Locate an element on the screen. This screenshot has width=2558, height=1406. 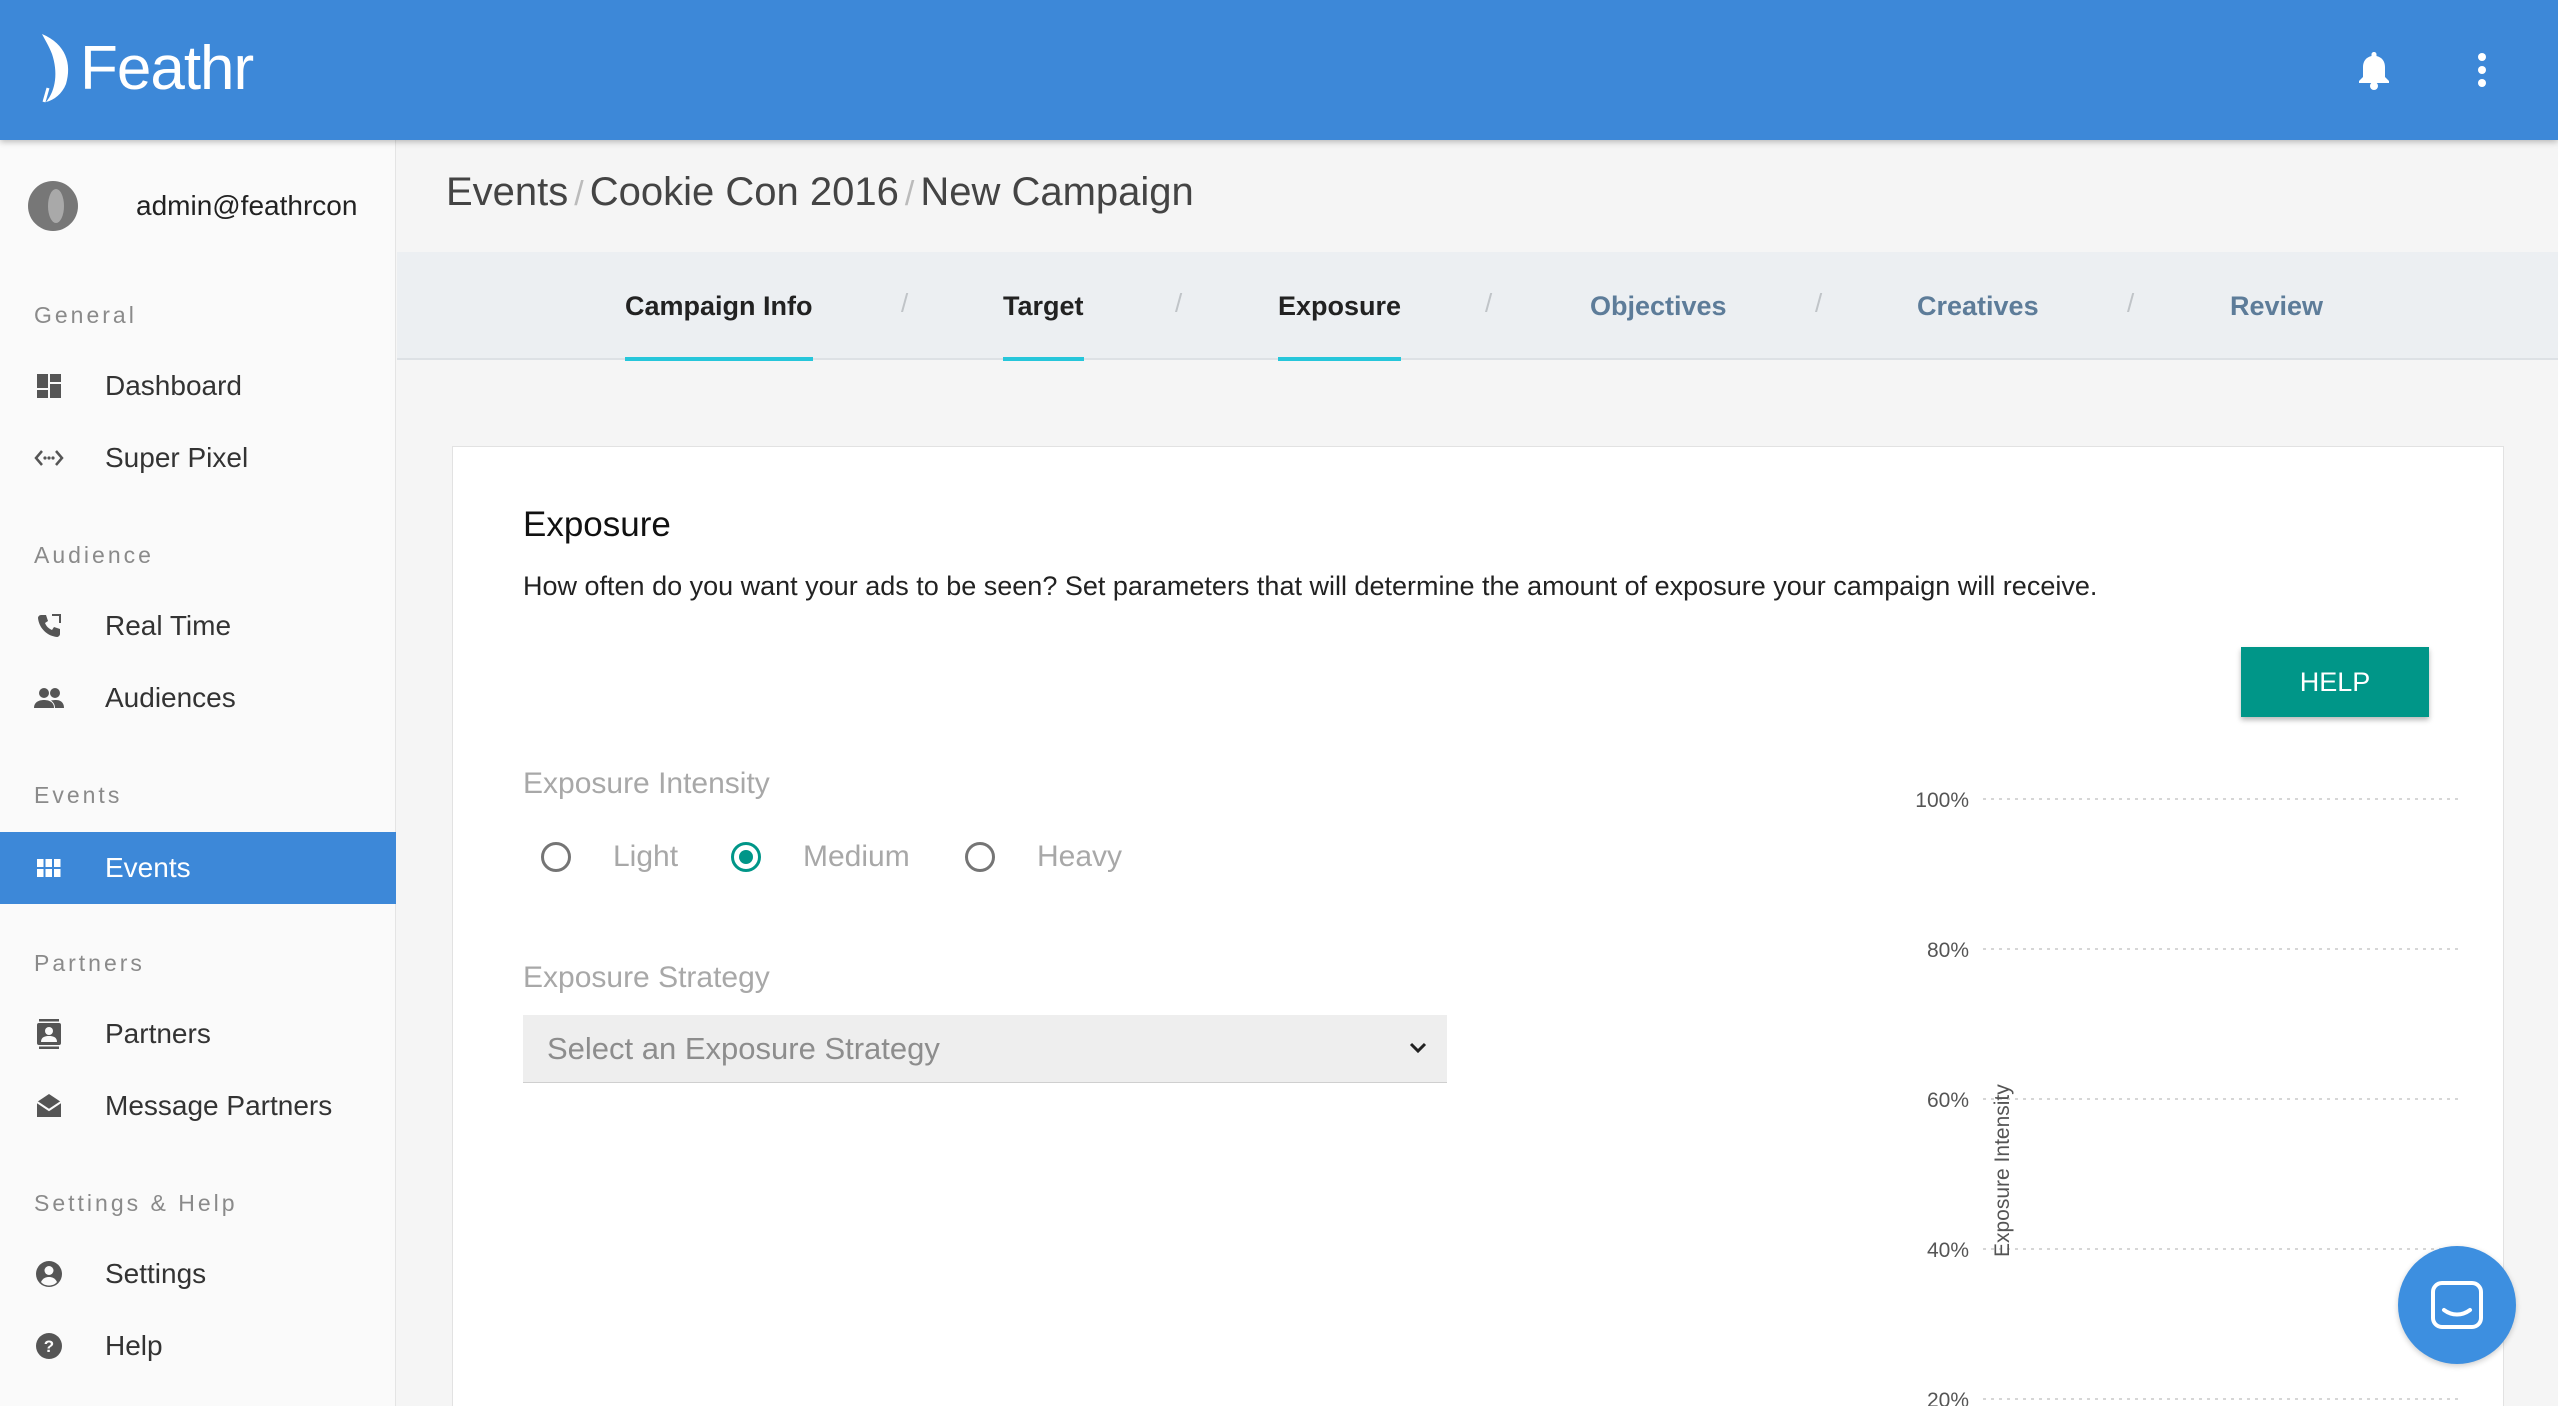
tab-label: Review is located at coordinates (2277, 305).